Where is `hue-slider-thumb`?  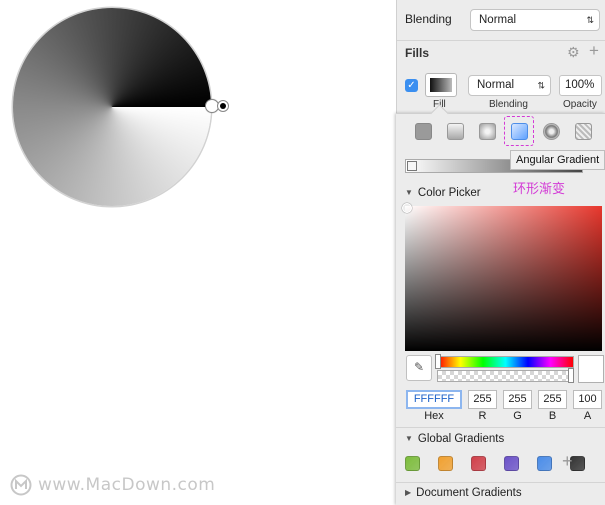 hue-slider-thumb is located at coordinates (438, 361).